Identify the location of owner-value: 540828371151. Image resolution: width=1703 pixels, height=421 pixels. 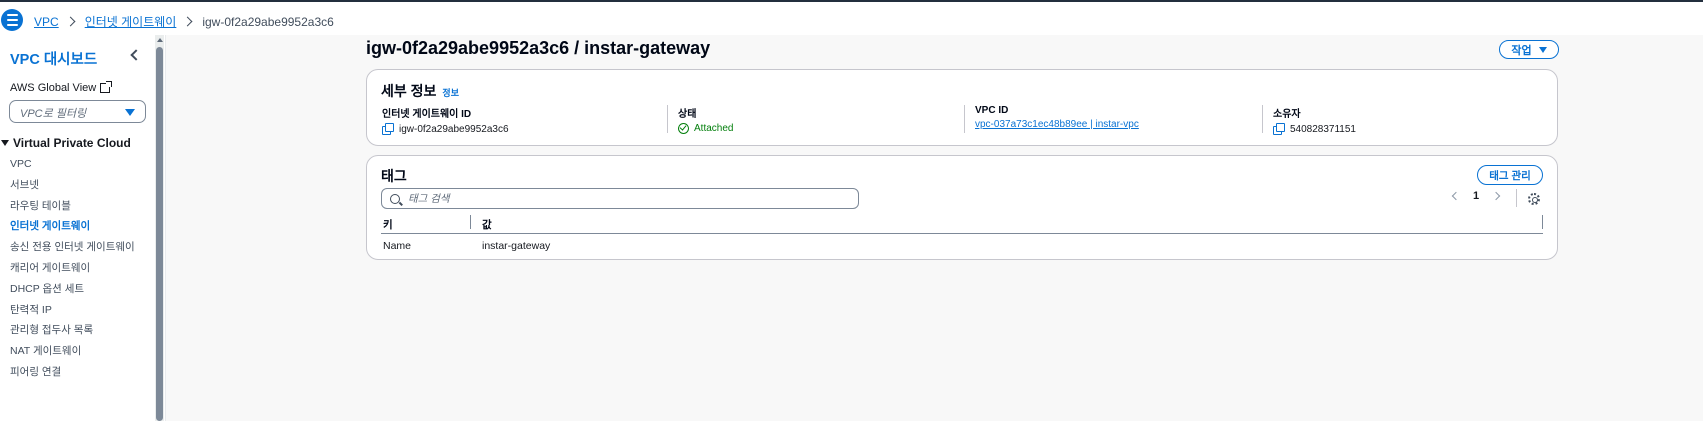
(1323, 129).